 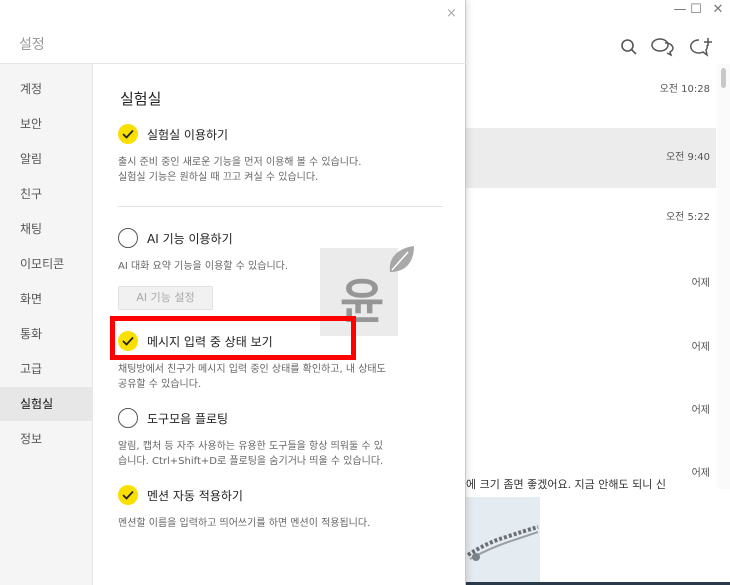 What do you see at coordinates (46, 194) in the screenshot?
I see `nav-item-friends: 친구` at bounding box center [46, 194].